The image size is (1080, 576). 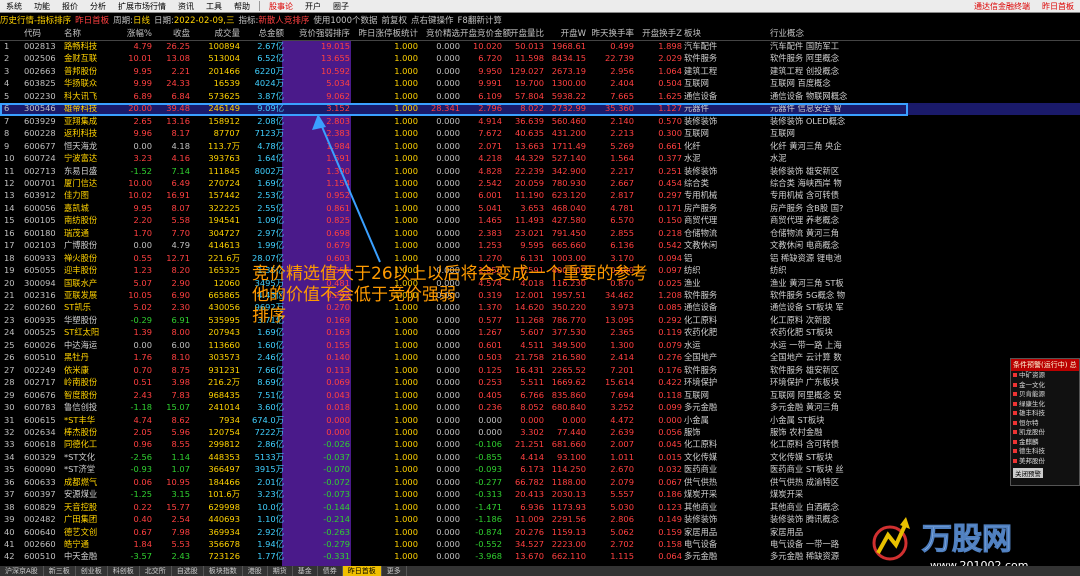 I want to click on cell-auction-strength: 0.155, so click(x=338, y=344).